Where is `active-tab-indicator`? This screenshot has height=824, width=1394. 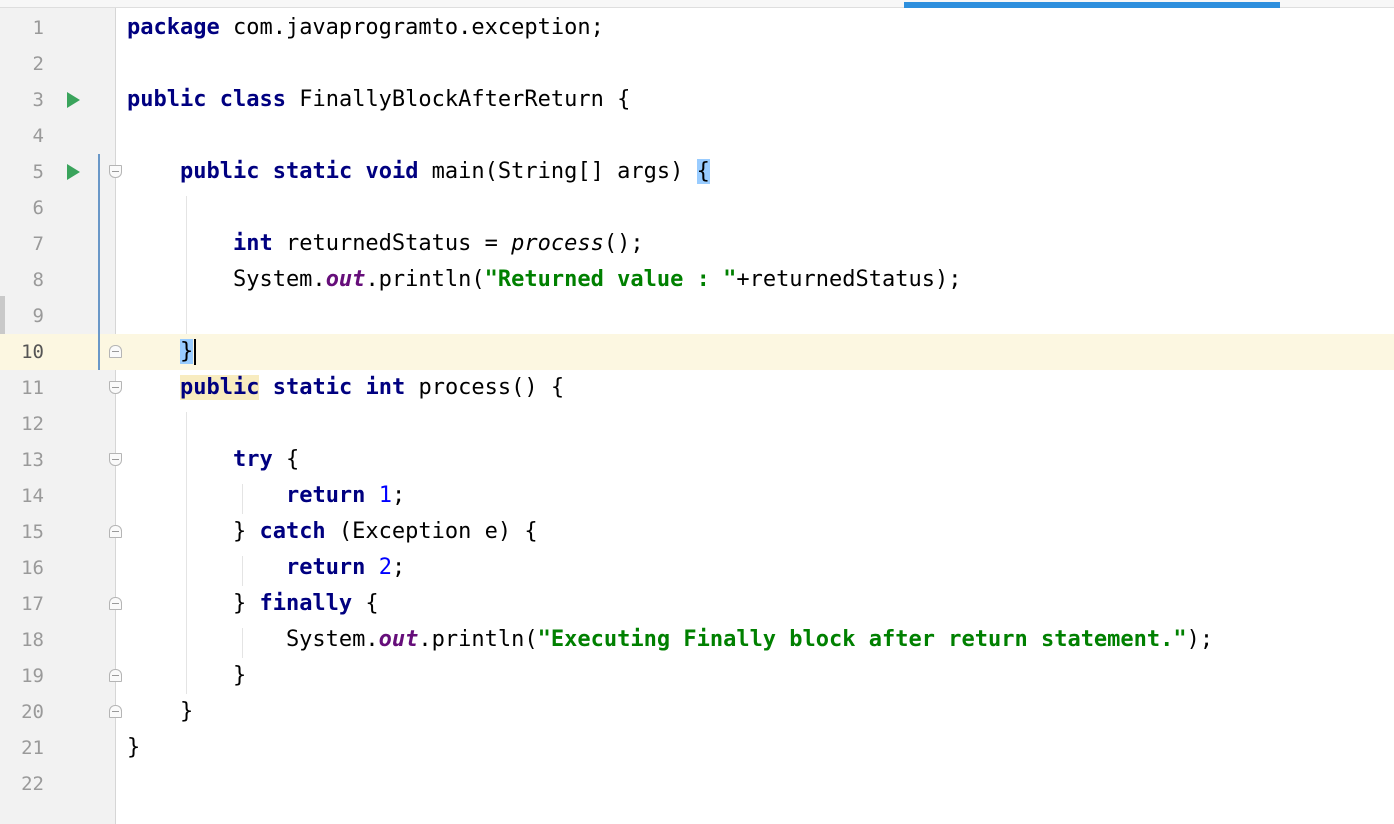 active-tab-indicator is located at coordinates (1092, 5).